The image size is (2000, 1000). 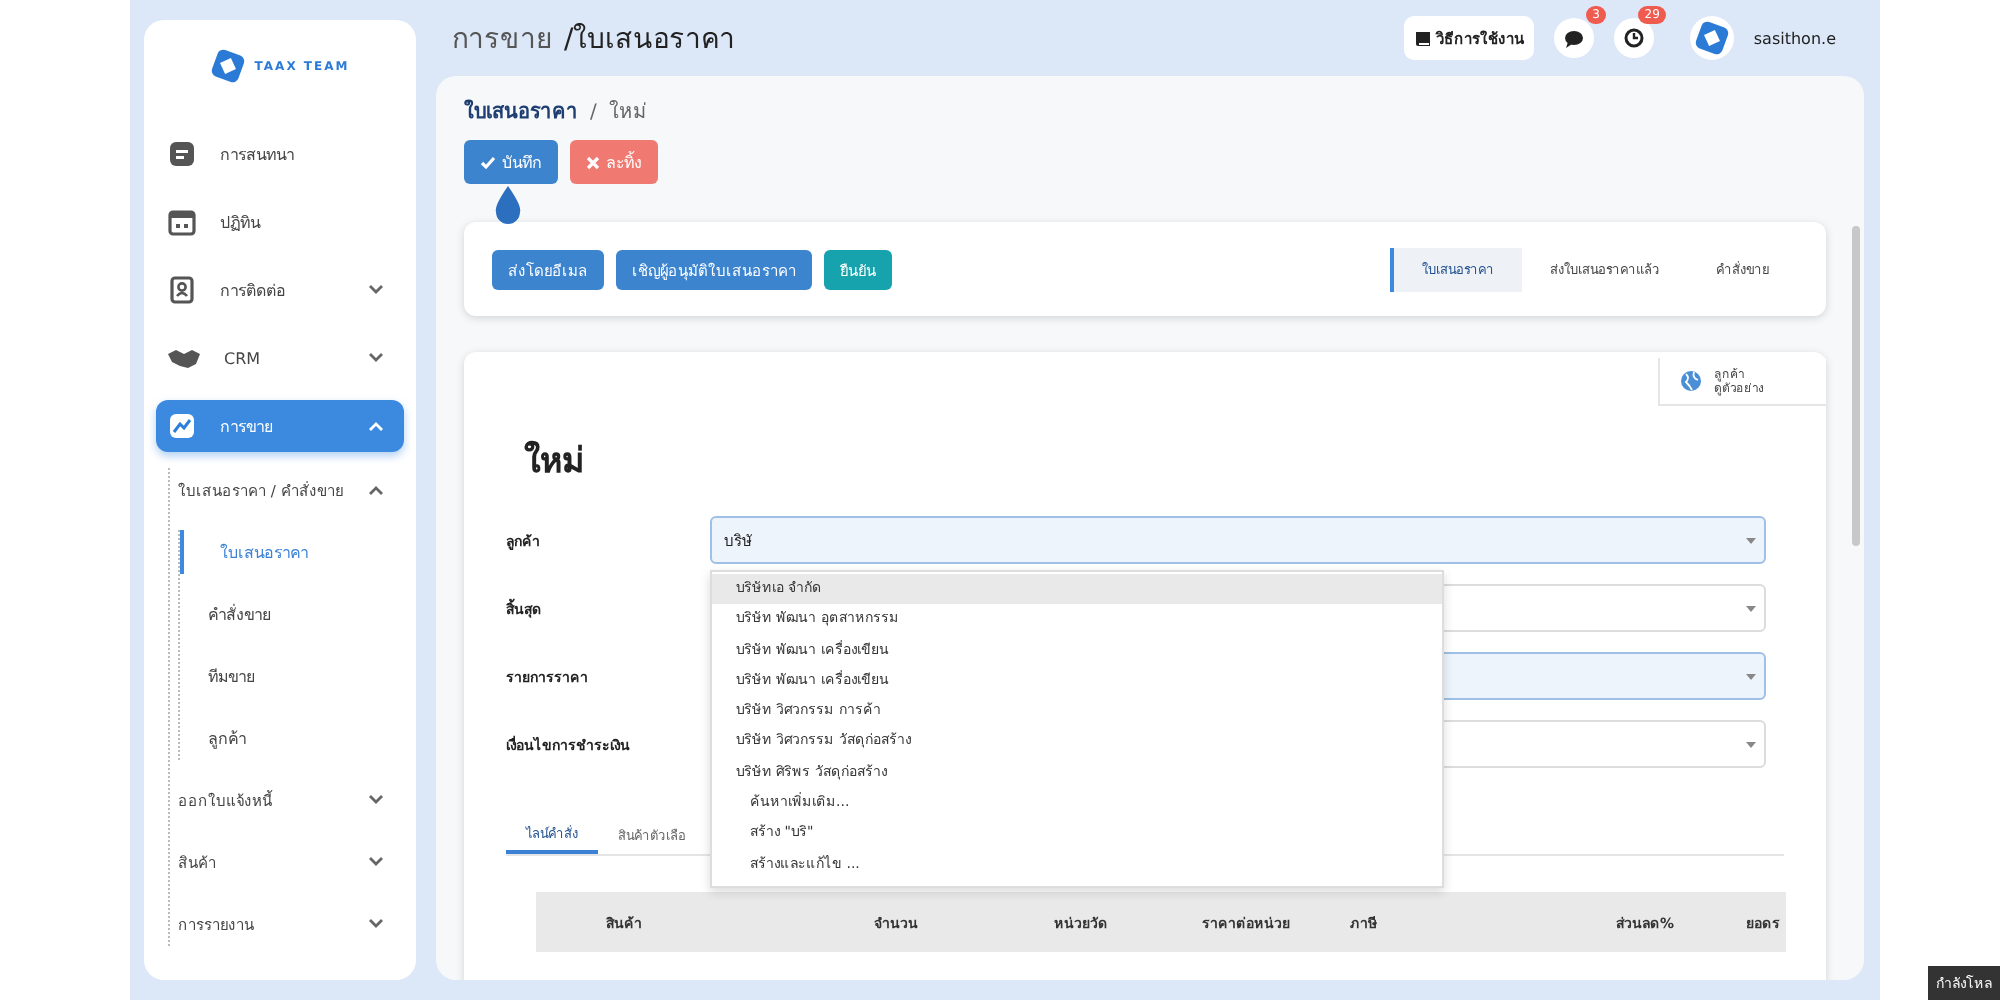 I want to click on book-icon, so click(x=1422, y=38).